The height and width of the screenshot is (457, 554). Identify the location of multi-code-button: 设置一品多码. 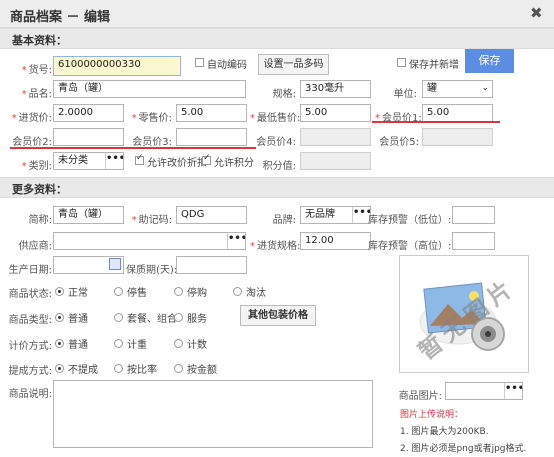
(293, 64).